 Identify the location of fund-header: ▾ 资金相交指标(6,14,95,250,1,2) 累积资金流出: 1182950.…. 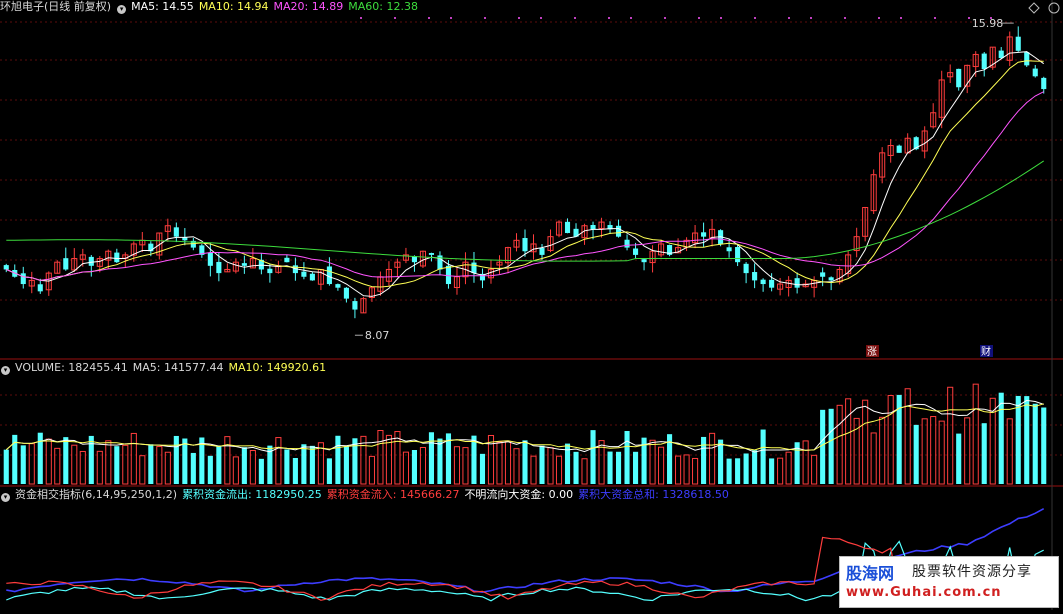
(367, 495).